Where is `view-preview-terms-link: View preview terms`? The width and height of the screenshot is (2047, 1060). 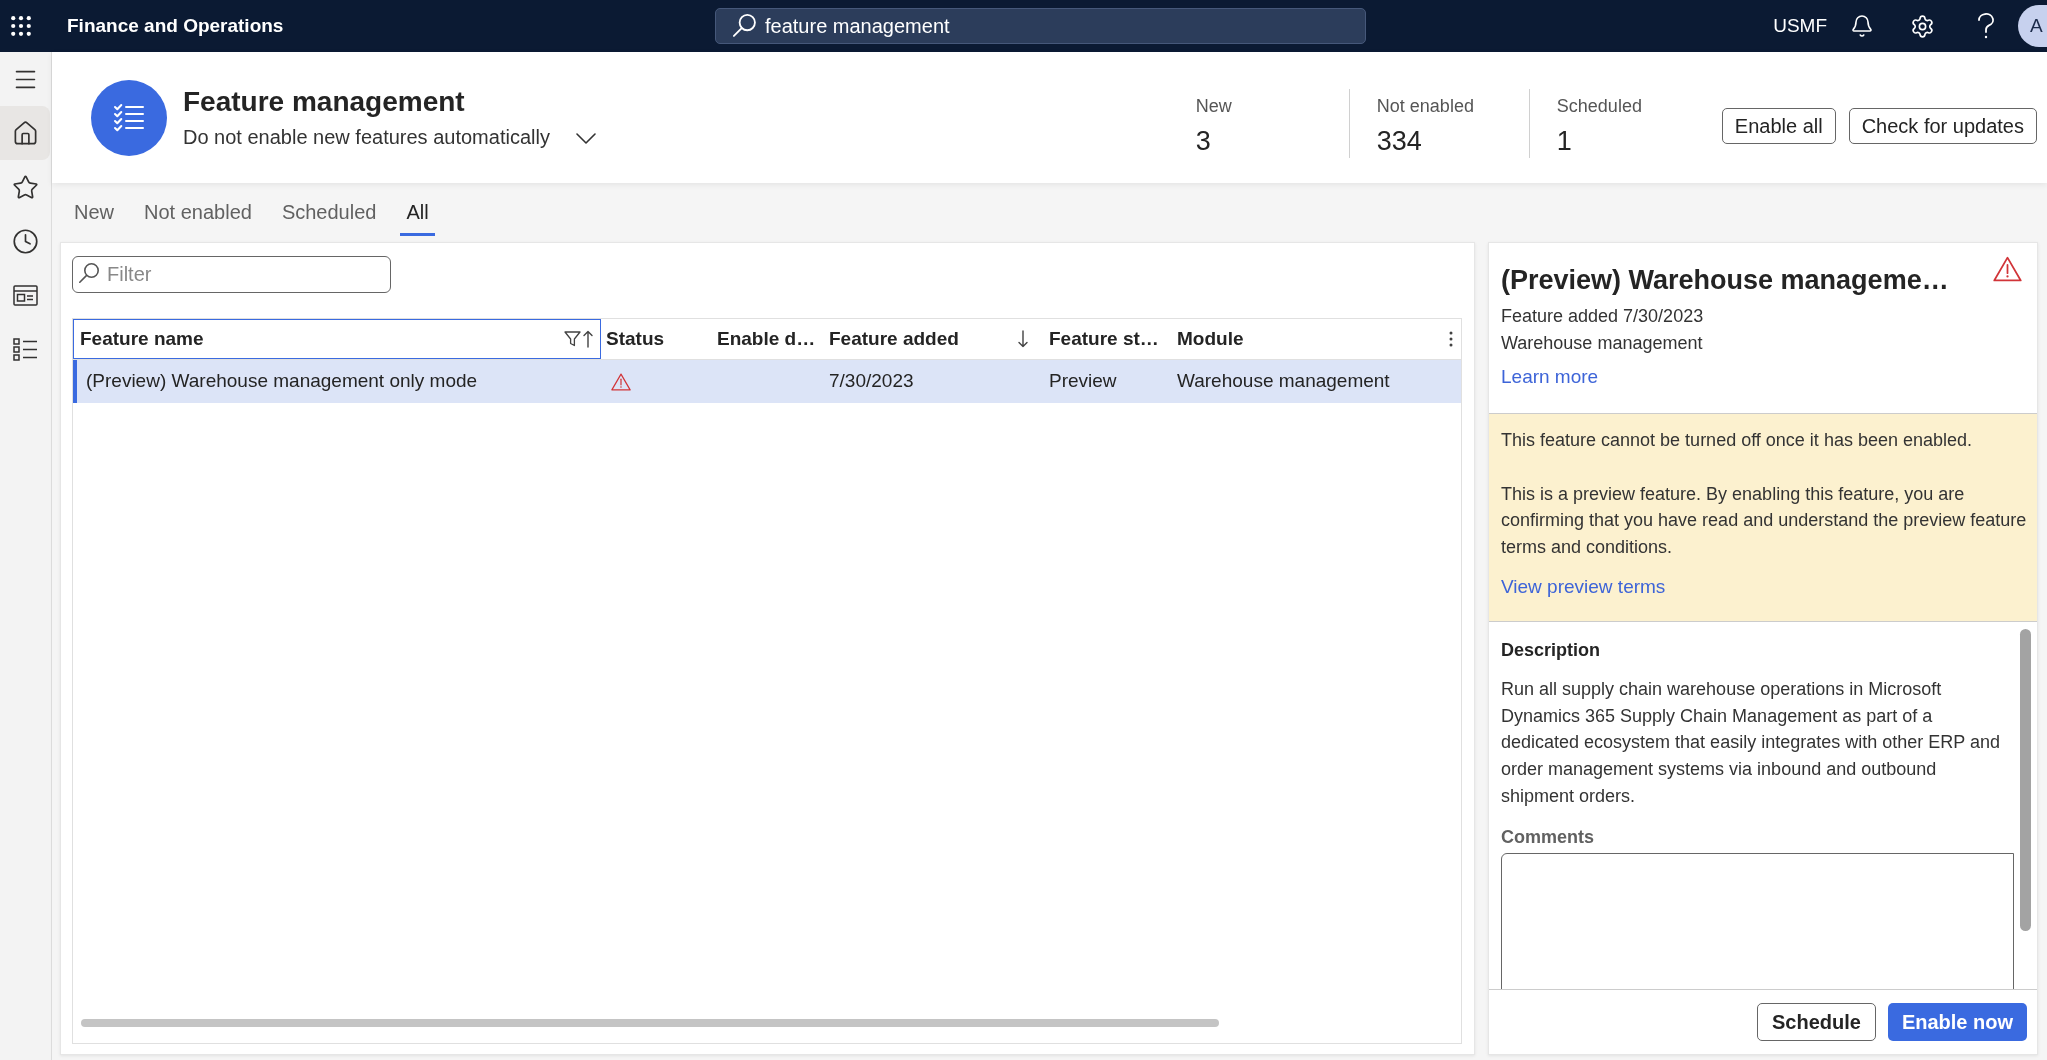 view-preview-terms-link: View preview terms is located at coordinates (1583, 587).